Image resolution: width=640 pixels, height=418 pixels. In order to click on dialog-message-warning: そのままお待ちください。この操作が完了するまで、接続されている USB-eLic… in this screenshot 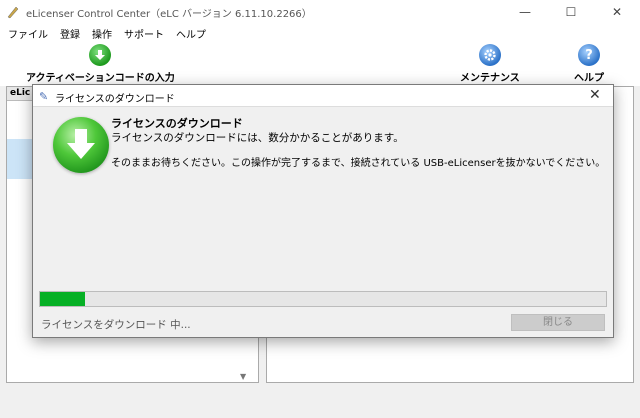, I will do `click(358, 163)`.